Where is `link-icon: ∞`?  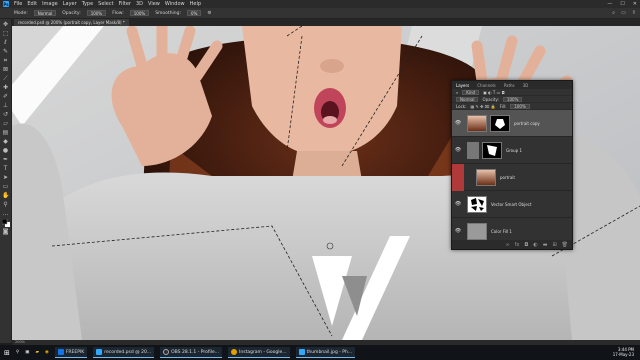
link-icon: ∞ is located at coordinates (507, 245).